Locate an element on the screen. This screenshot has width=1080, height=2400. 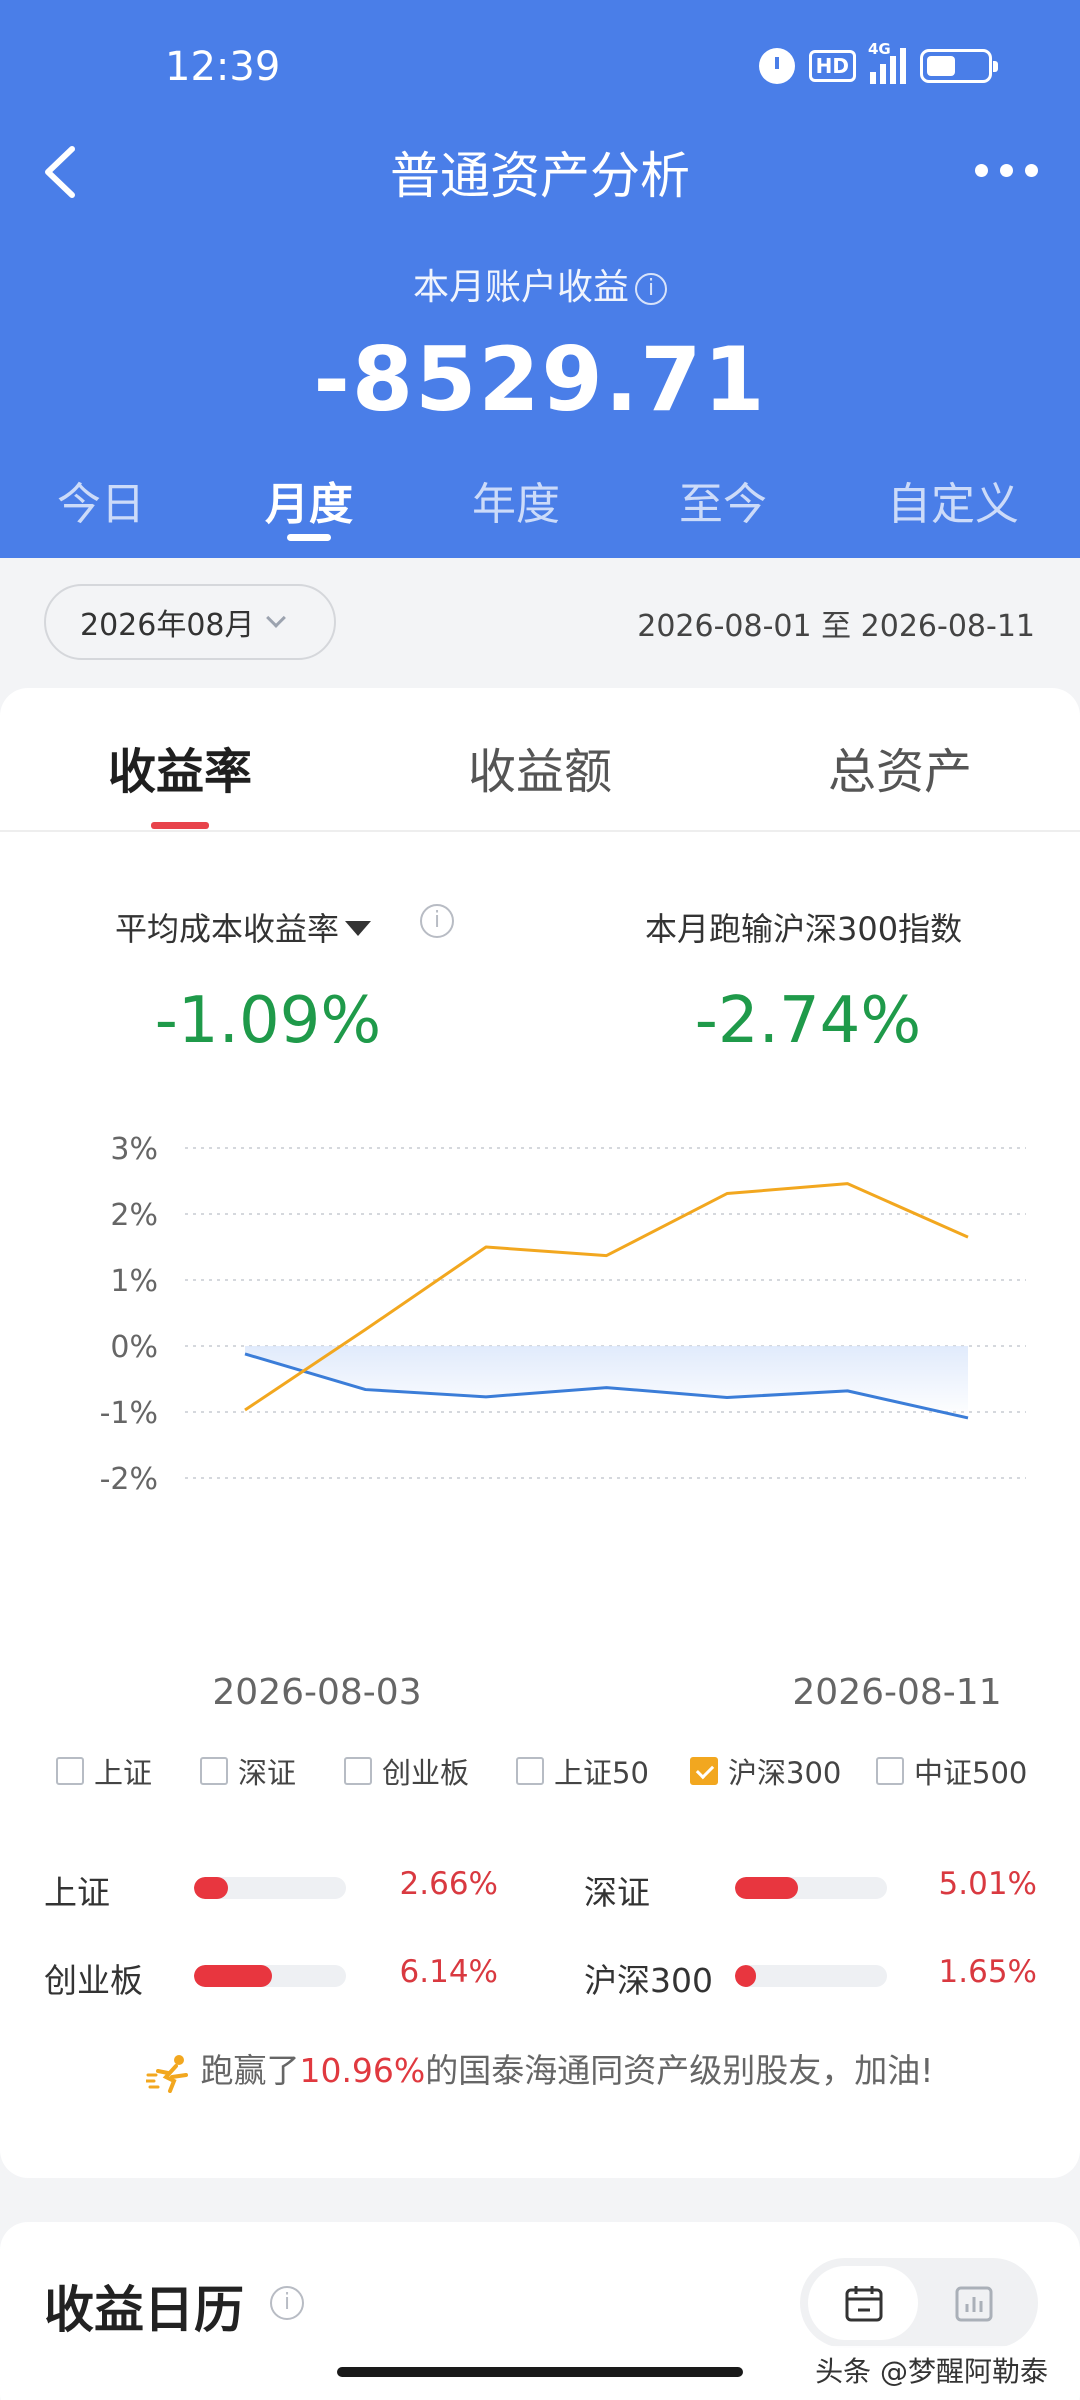
y-axis-tick-label: -1% is located at coordinates (129, 1413).